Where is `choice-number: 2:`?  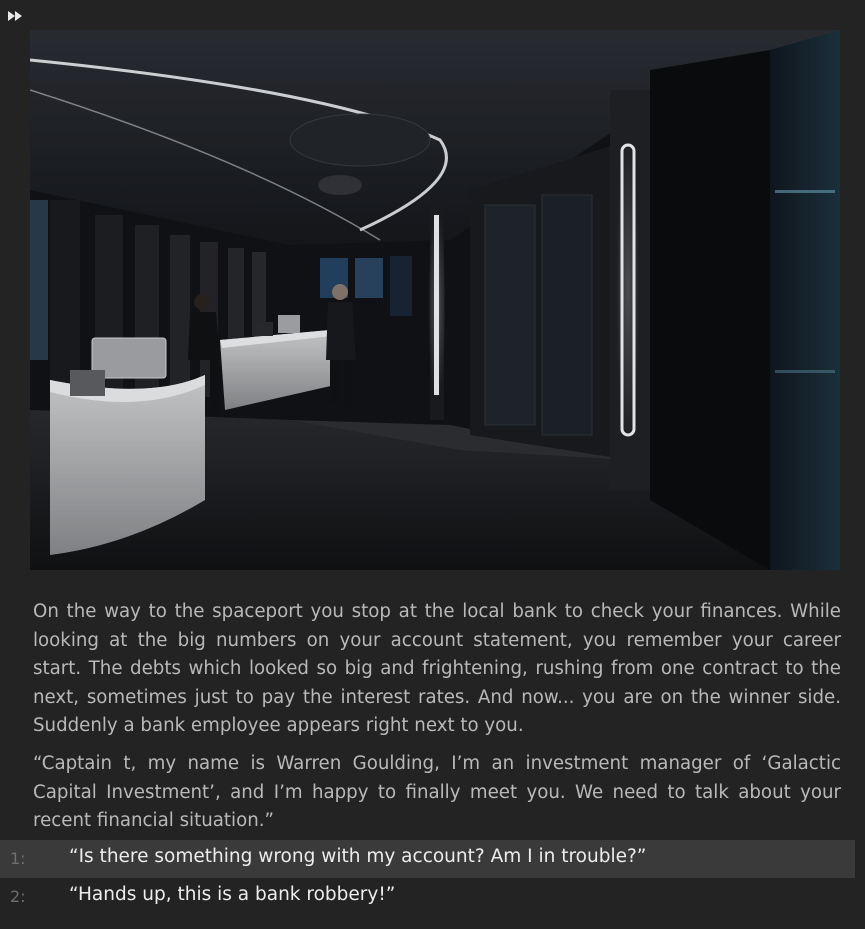
choice-number: 2: is located at coordinates (18, 896).